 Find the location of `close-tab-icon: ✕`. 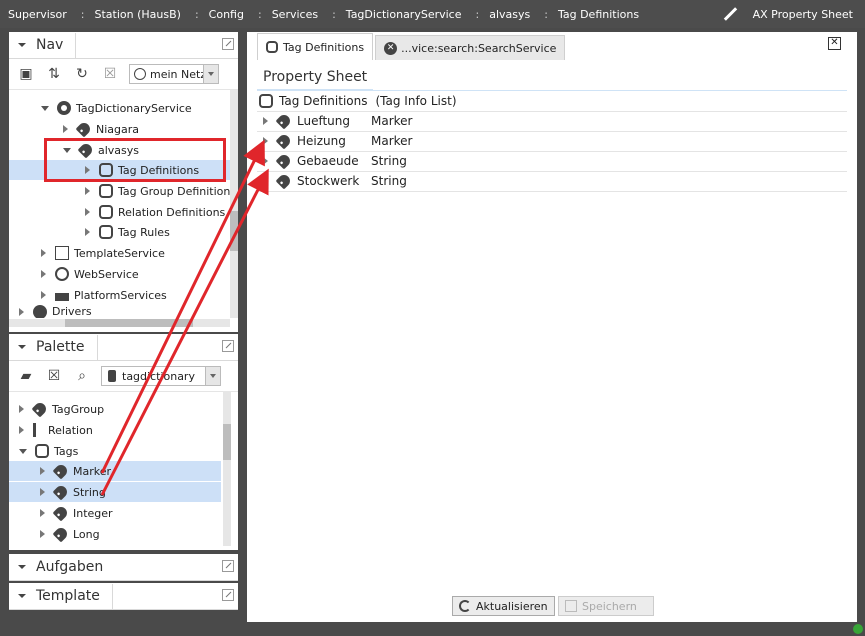

close-tab-icon: ✕ is located at coordinates (391, 48).